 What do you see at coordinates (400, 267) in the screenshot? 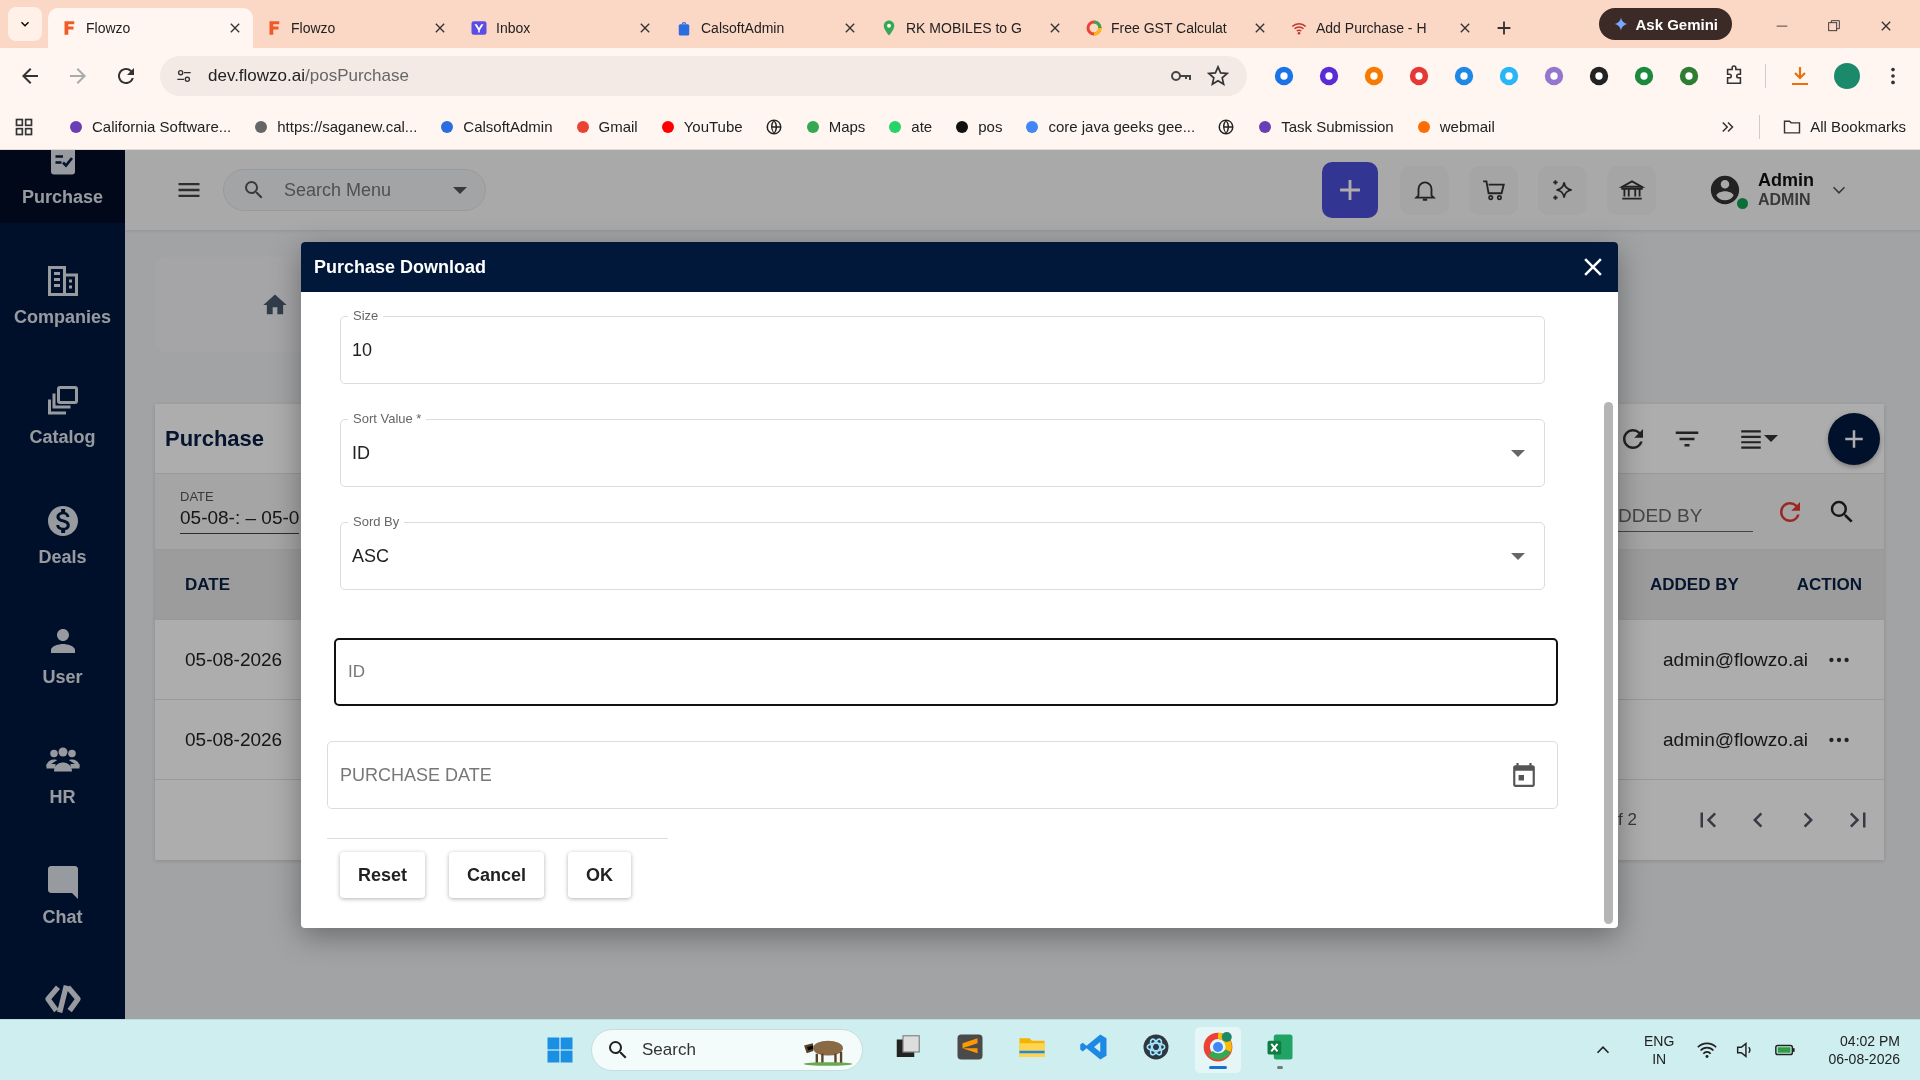
I see `dialog-title: Purchase Download` at bounding box center [400, 267].